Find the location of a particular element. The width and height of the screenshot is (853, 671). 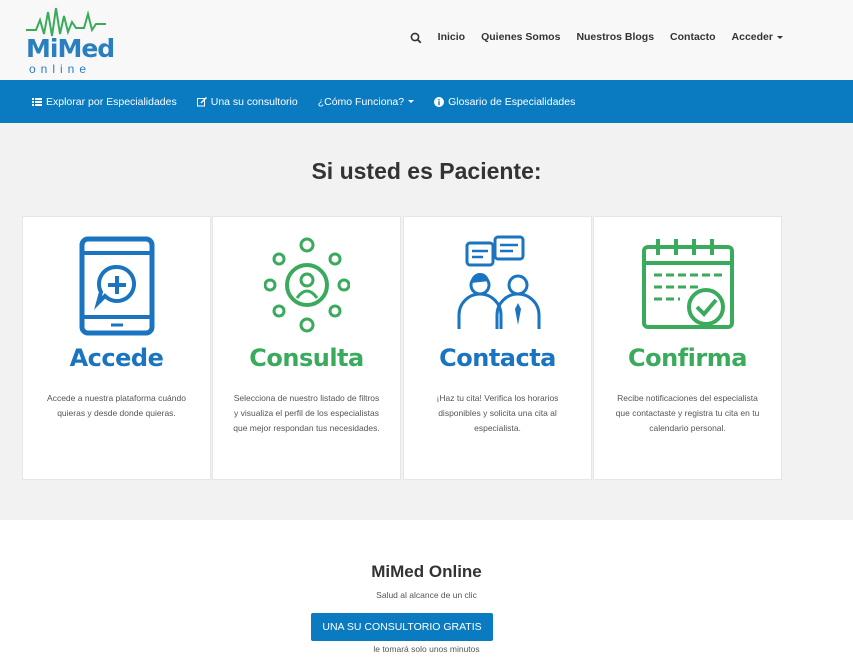

search-icon is located at coordinates (416, 37).